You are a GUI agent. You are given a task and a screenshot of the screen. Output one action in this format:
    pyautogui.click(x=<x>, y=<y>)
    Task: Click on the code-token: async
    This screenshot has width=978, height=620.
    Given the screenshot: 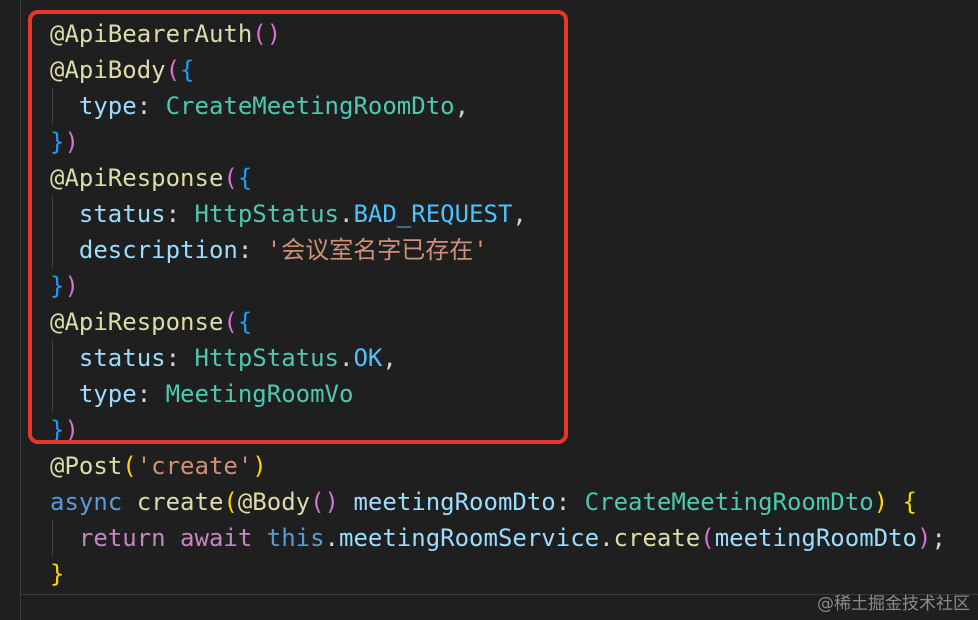 What is the action you would take?
    pyautogui.click(x=93, y=502)
    